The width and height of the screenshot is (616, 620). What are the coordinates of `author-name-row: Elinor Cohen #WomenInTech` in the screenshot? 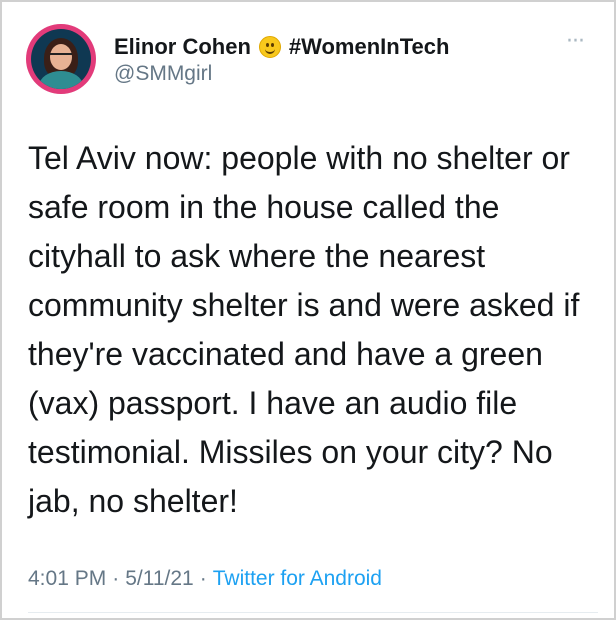 It's located at (281, 47).